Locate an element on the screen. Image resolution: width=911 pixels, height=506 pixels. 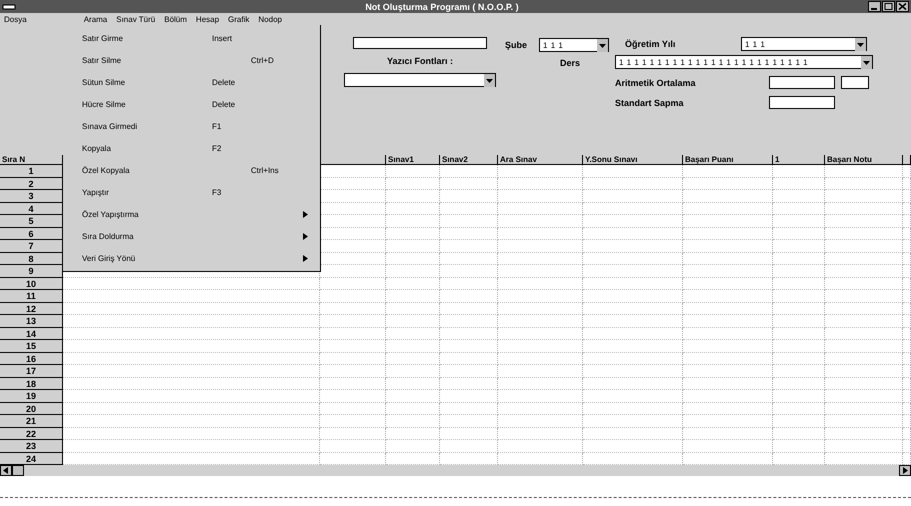
menu-item: Sıra Doldurma is located at coordinates (191, 236).